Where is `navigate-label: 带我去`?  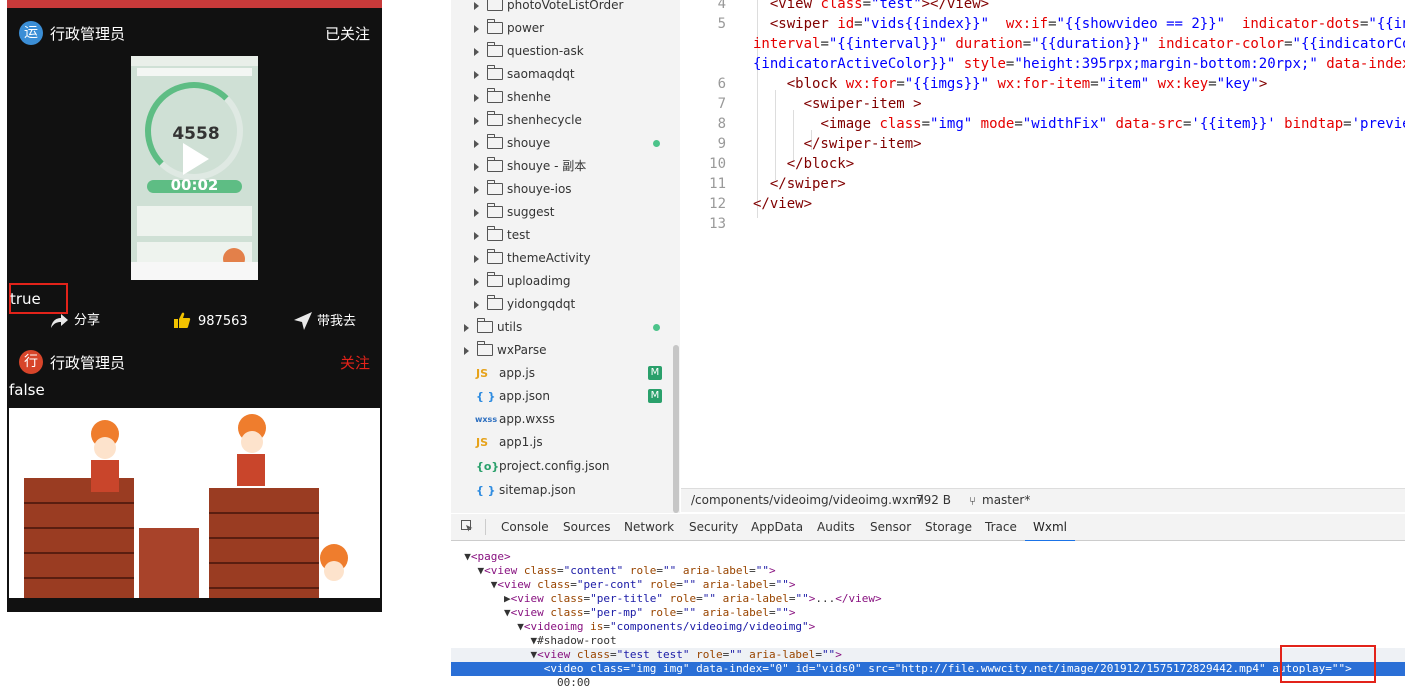 navigate-label: 带我去 is located at coordinates (336, 322).